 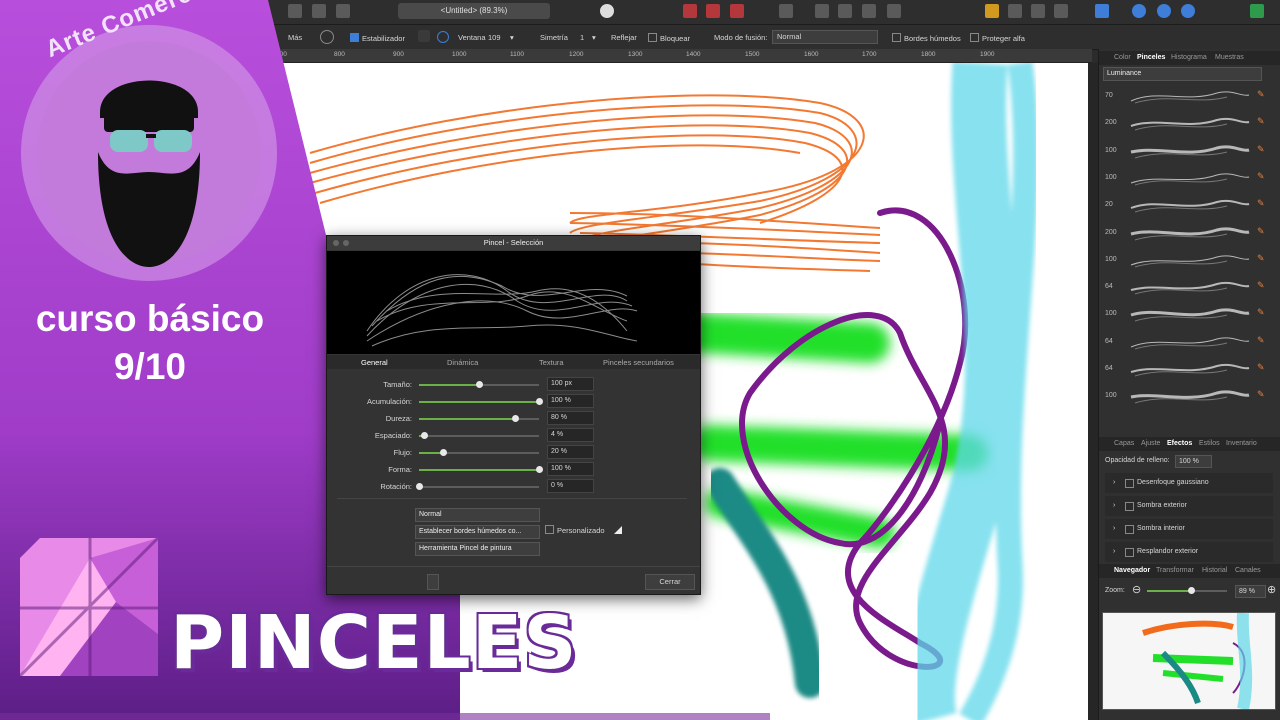 What do you see at coordinates (1185, 96) in the screenshot?
I see `brush-row: 70 ✎` at bounding box center [1185, 96].